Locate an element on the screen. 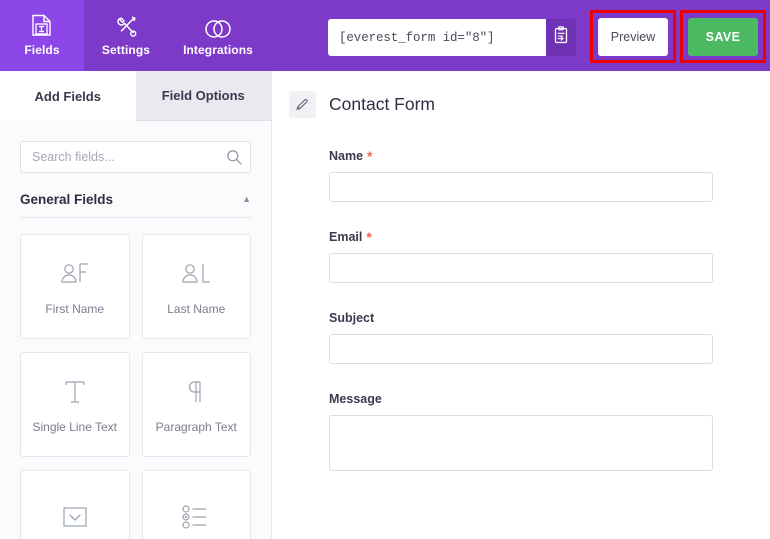 Image resolution: width=770 pixels, height=539 pixels. form-field-name-label: Name is located at coordinates (346, 156).